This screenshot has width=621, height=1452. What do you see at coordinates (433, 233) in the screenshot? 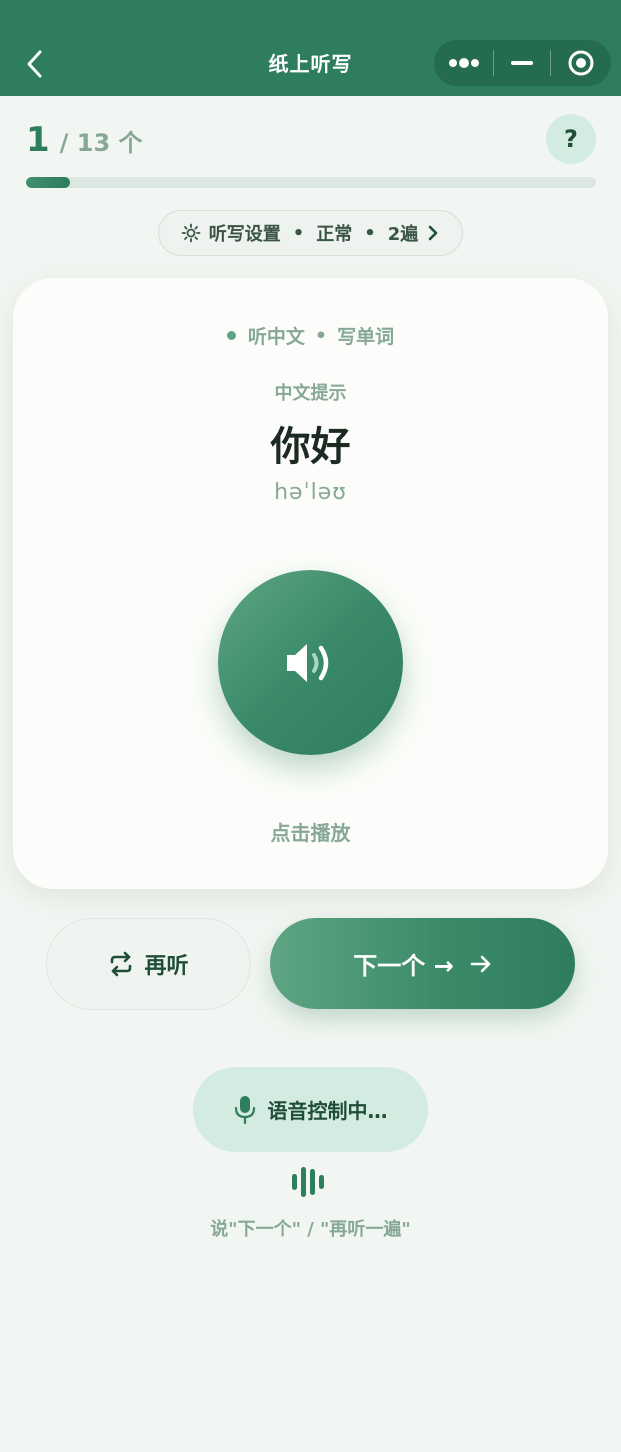
I see `chevron-right-icon` at bounding box center [433, 233].